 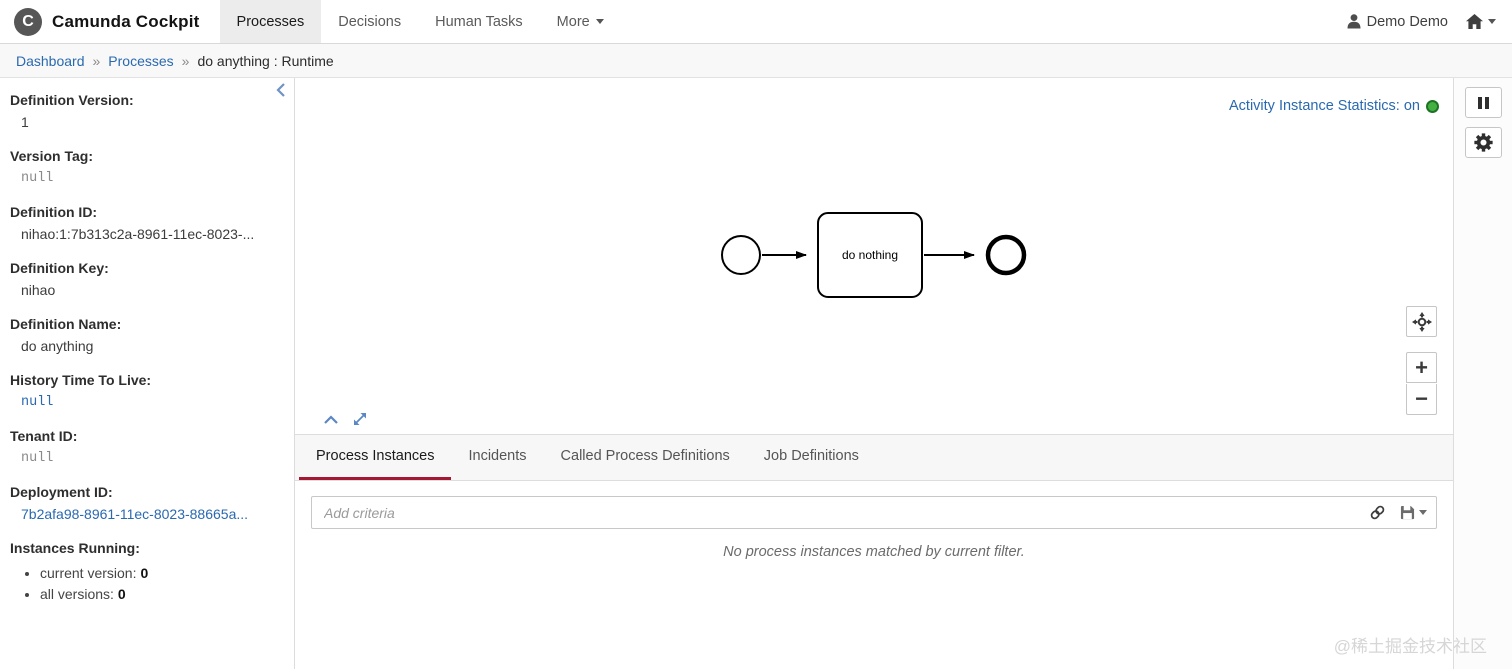 I want to click on link-icon, so click(x=1377, y=512).